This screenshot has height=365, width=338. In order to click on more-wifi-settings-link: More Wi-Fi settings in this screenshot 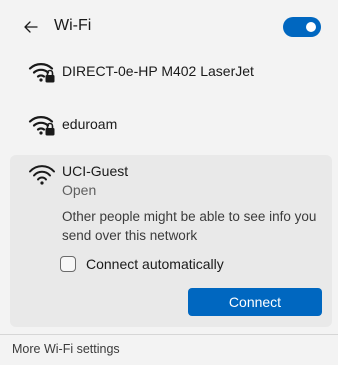, I will do `click(66, 349)`.